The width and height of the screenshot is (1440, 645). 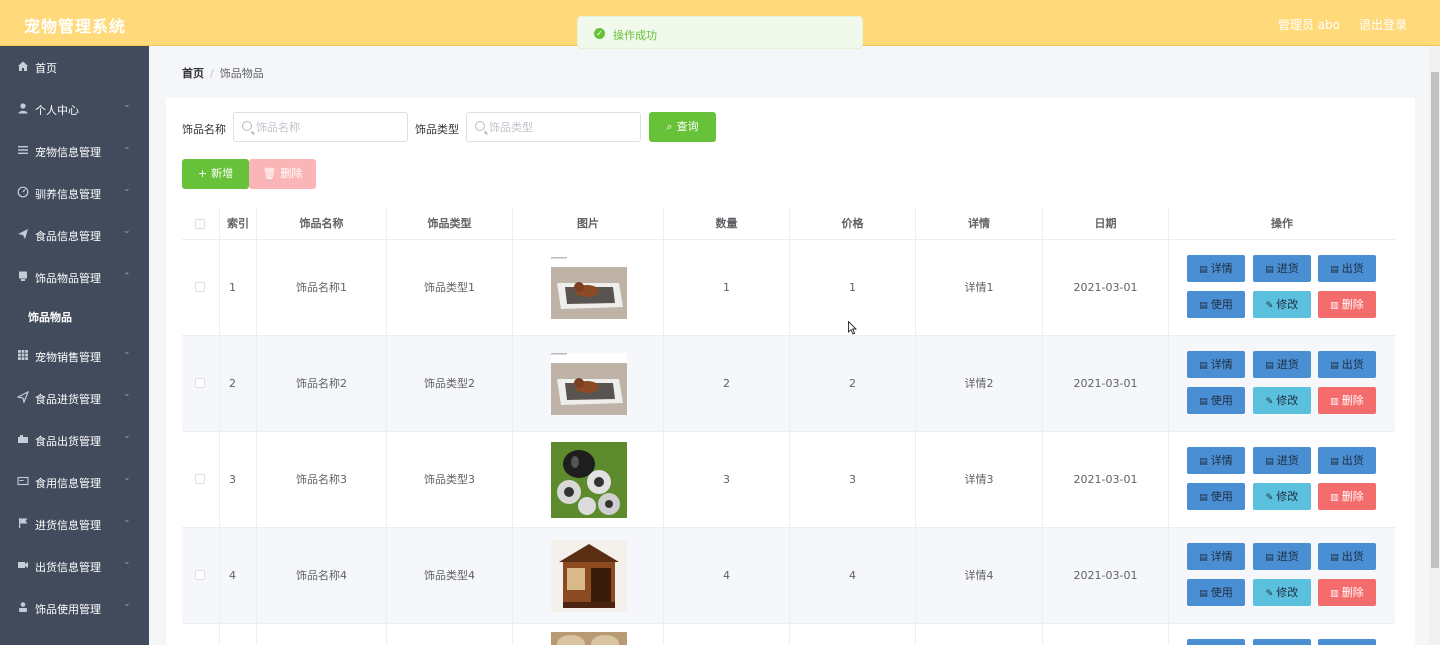 I want to click on cell-price, so click(x=853, y=634).